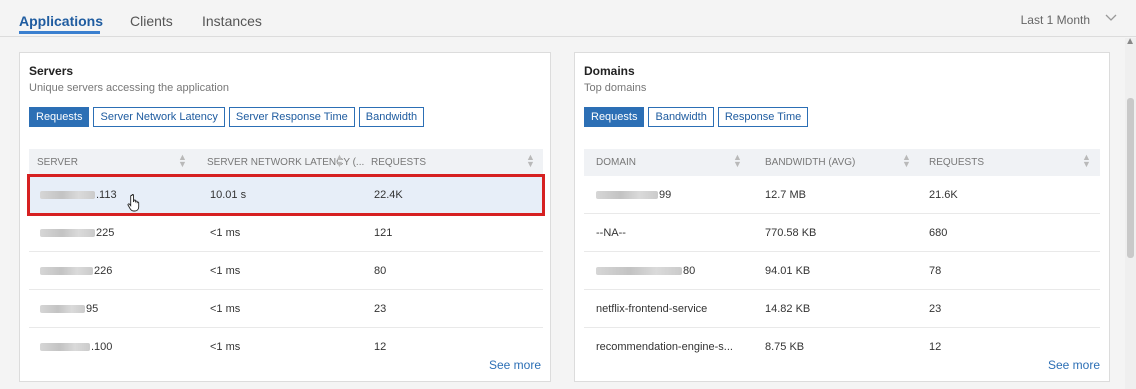 Image resolution: width=1136 pixels, height=389 pixels. What do you see at coordinates (133, 203) in the screenshot?
I see `hand-cursor-icon` at bounding box center [133, 203].